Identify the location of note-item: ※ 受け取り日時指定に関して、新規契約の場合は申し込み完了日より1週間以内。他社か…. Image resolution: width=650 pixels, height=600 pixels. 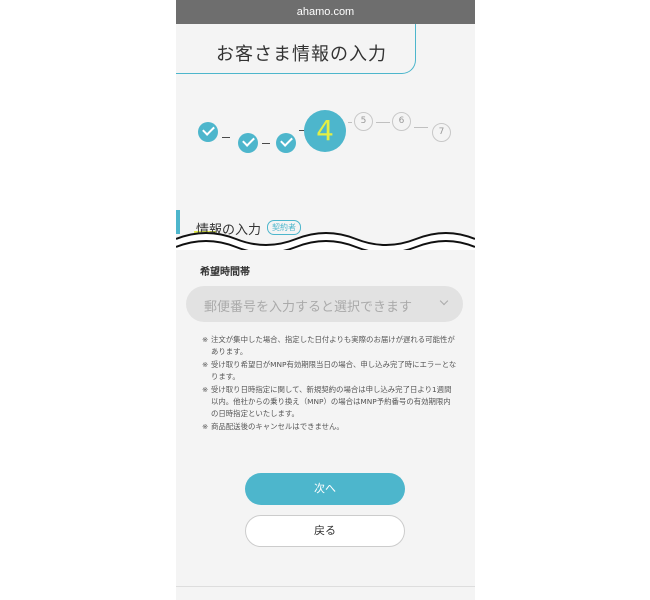
(329, 402).